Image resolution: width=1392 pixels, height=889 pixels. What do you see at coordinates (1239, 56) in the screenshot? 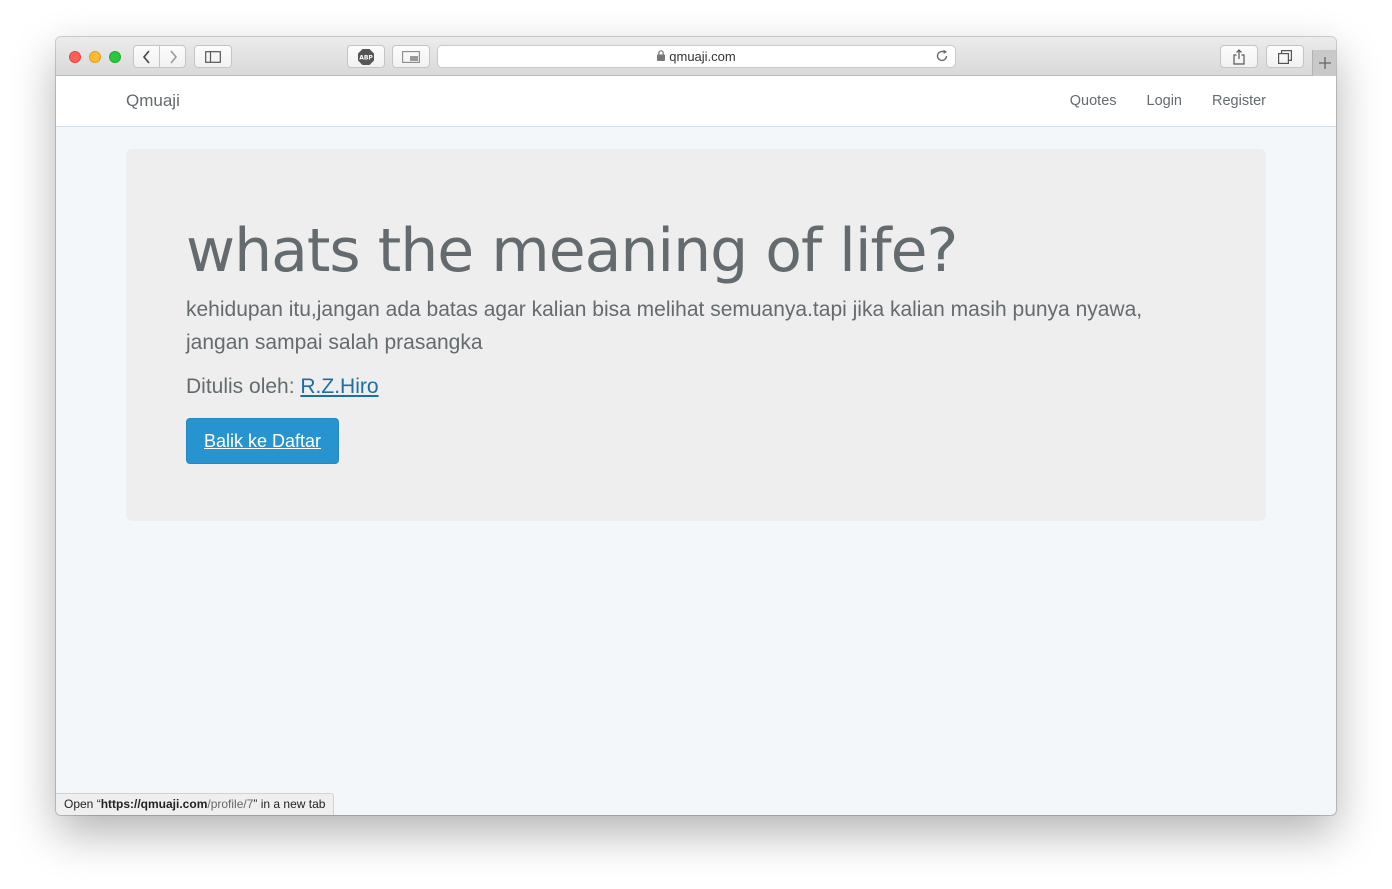
I see `share-icon` at bounding box center [1239, 56].